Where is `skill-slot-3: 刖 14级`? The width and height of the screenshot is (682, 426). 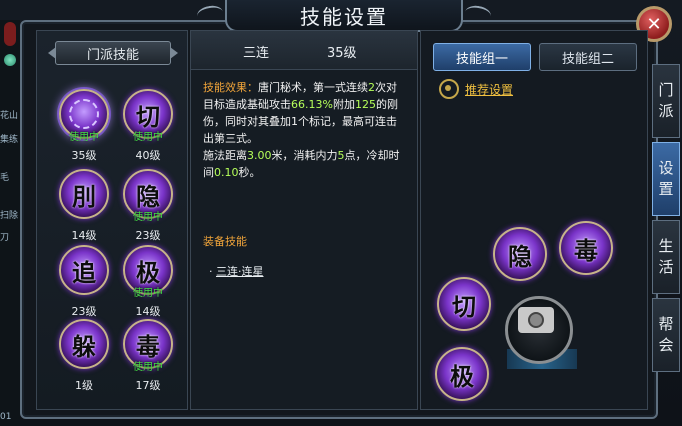
skill-slot-3: 刖 14级 is located at coordinates (84, 206).